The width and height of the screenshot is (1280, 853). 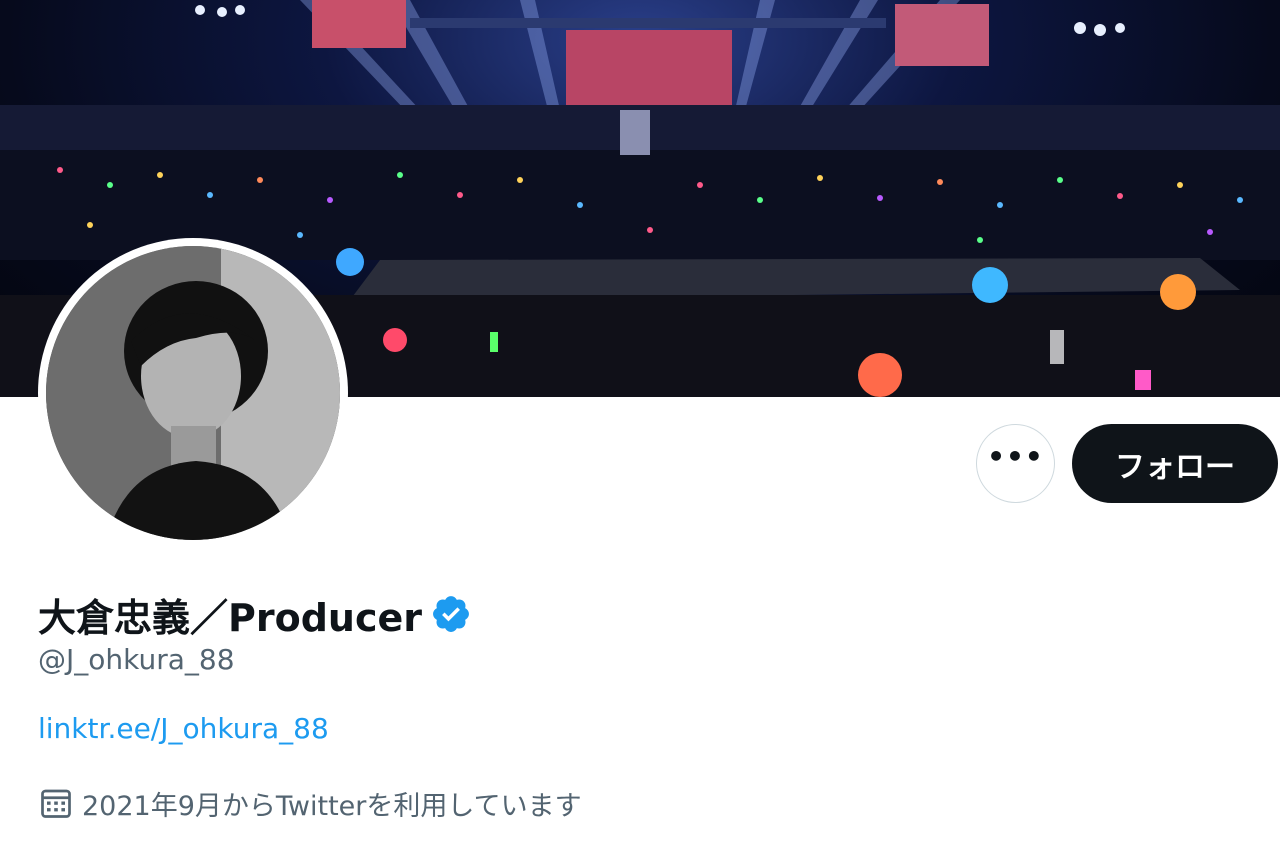 I want to click on joined-date-row: 2021年9月からTwitterを利用しています, so click(x=310, y=803).